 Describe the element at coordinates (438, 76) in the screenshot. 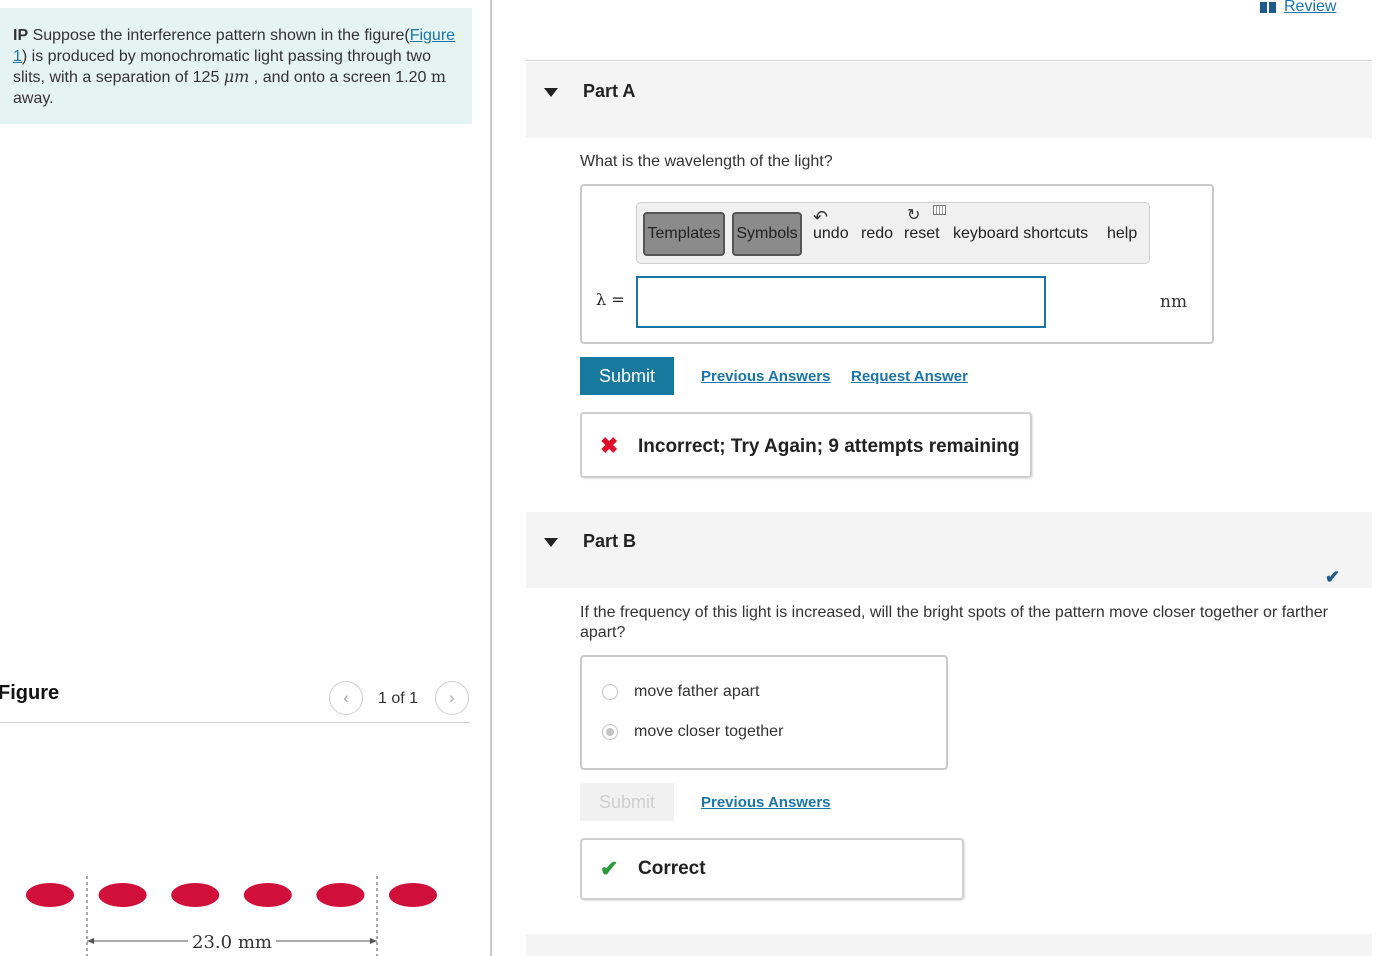

I see `distance-unit: m` at that location.